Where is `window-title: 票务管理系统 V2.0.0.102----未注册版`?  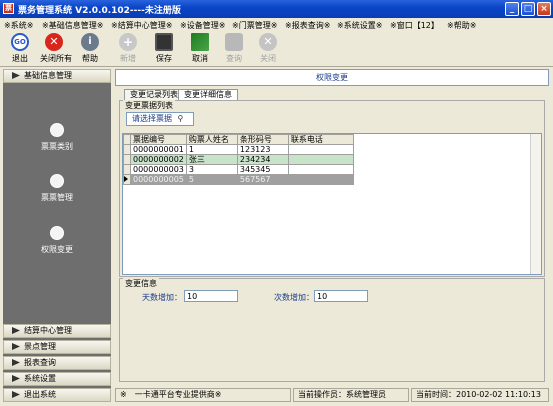 window-title: 票务管理系统 V2.0.0.102----未注册版 is located at coordinates (99, 11).